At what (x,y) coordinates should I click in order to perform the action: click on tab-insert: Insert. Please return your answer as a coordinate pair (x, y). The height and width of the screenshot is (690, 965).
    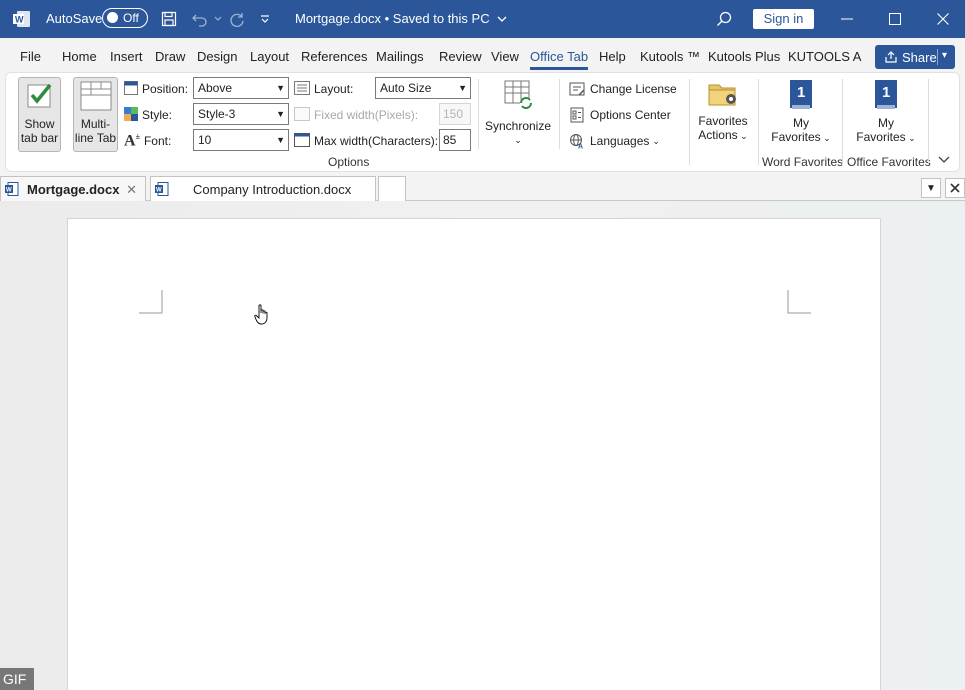
    Looking at the image, I should click on (126, 56).